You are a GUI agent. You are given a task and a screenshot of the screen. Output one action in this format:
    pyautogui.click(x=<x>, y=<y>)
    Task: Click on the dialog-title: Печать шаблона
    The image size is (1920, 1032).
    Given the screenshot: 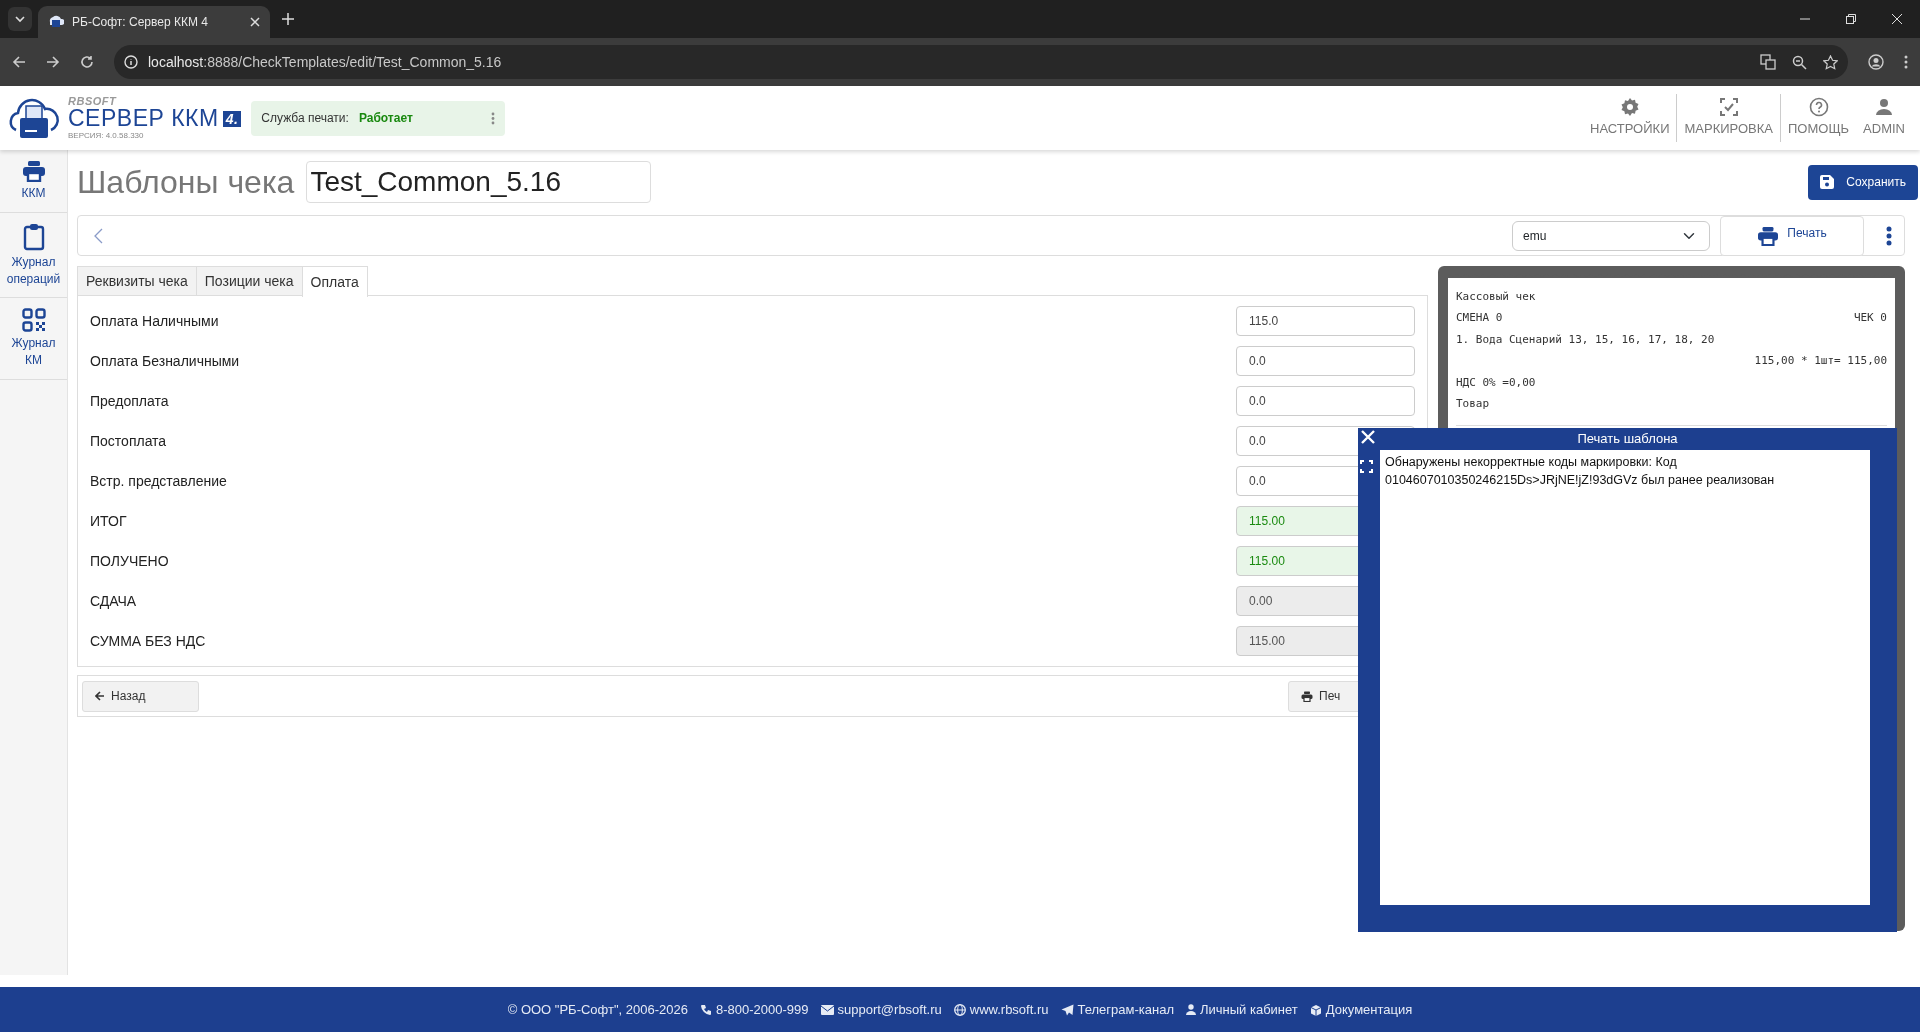 What is the action you would take?
    pyautogui.click(x=1627, y=439)
    